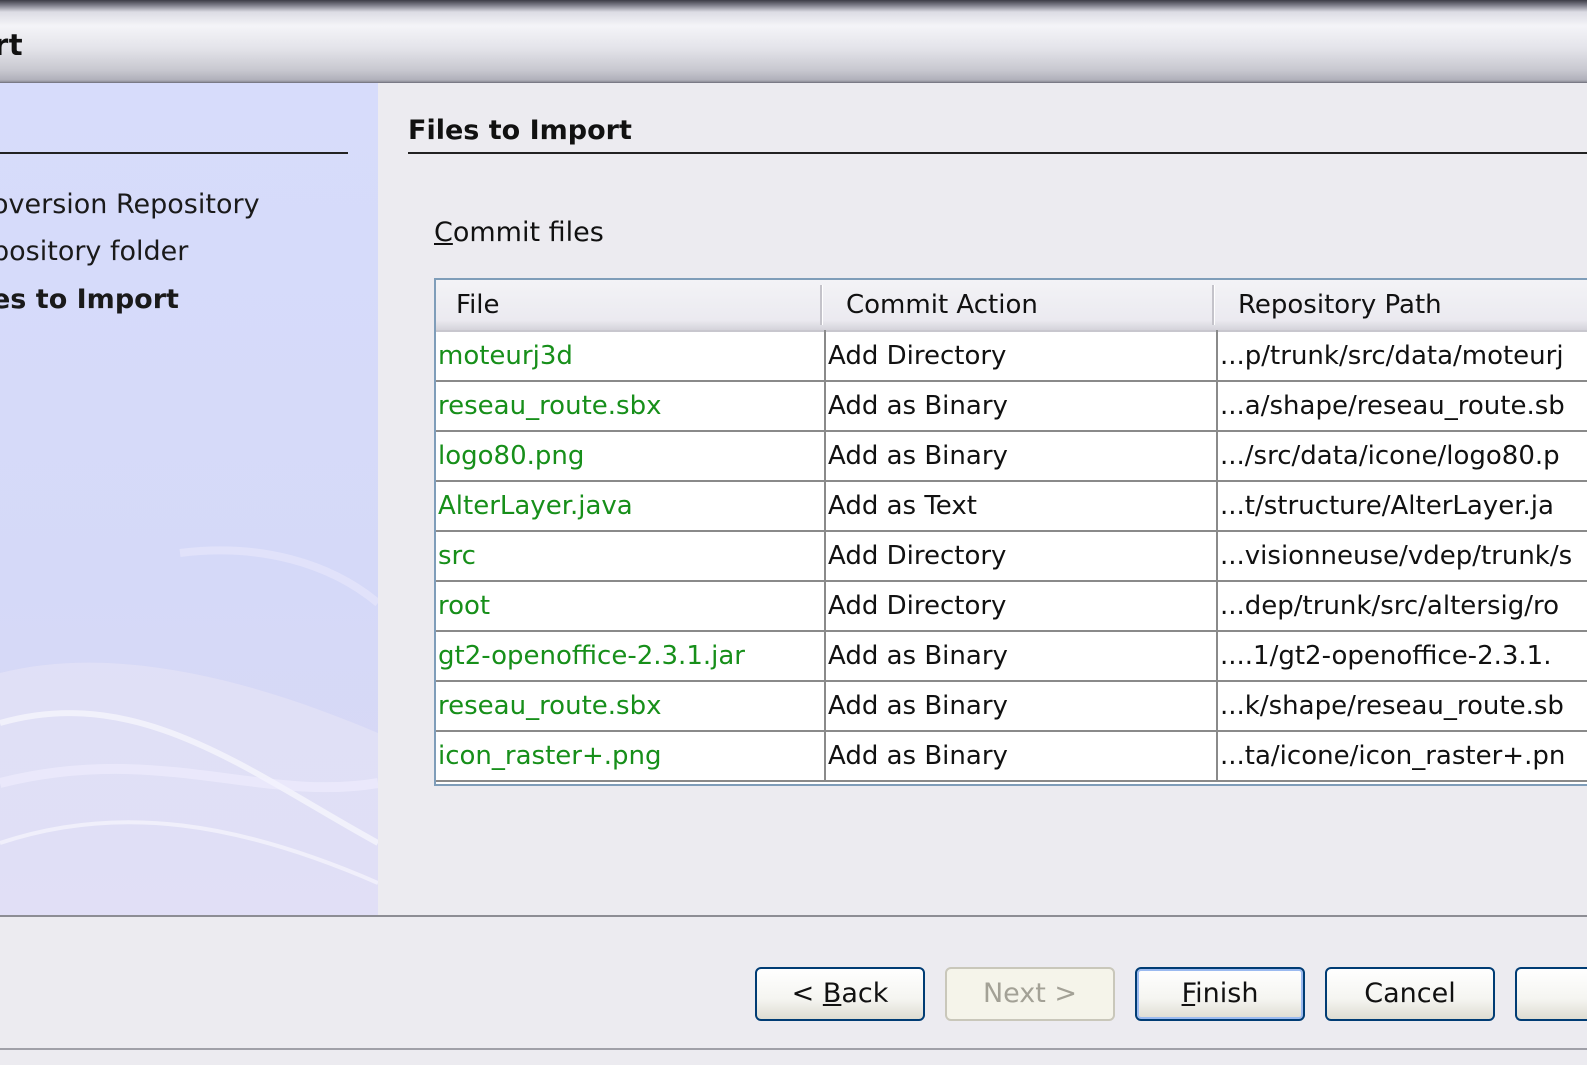 This screenshot has height=1065, width=1587. I want to click on repository-path-cell: ....1/gt2-openoffice-2.3.1., so click(1386, 656).